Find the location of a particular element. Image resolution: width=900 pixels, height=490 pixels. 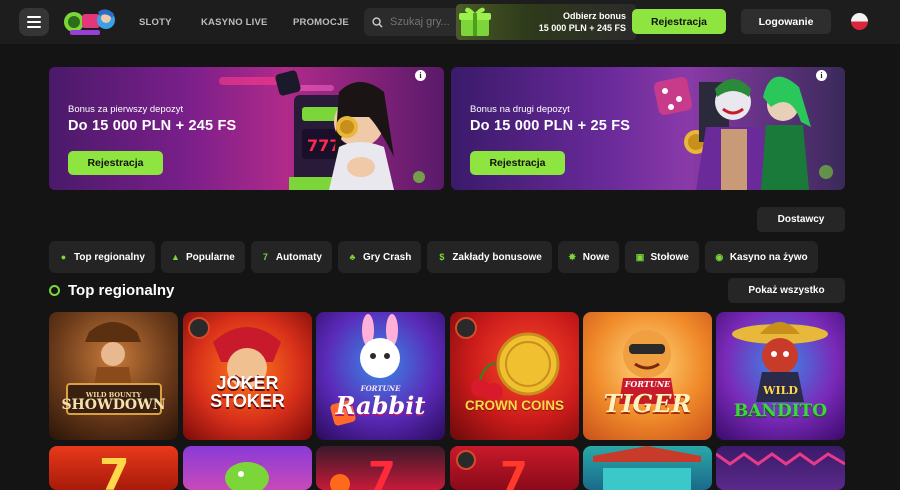

game-title: SHOWDOWN is located at coordinates (113, 405).